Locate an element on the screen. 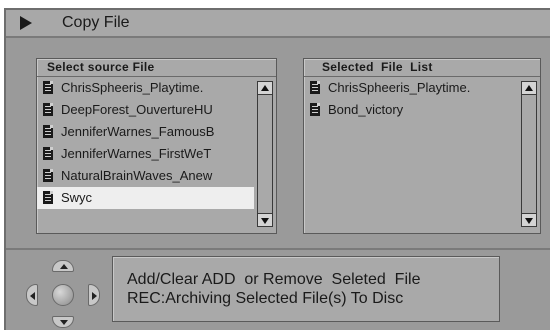  source-item-label: Swyc is located at coordinates (77, 197).